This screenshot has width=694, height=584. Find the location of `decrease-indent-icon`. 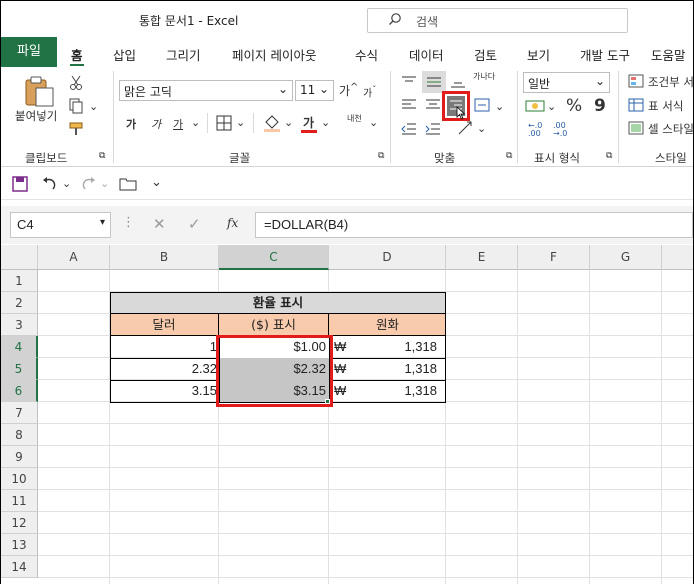

decrease-indent-icon is located at coordinates (409, 129).